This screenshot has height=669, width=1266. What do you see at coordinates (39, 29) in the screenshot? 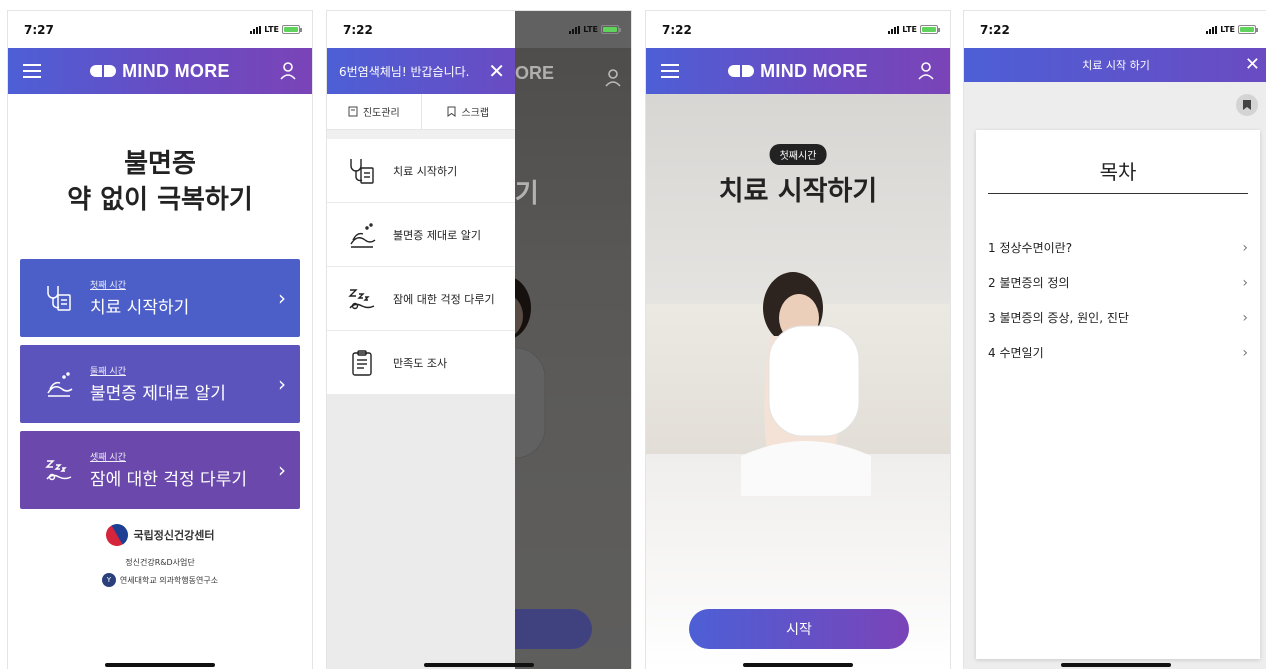
I see `status-time: 7:27` at bounding box center [39, 29].